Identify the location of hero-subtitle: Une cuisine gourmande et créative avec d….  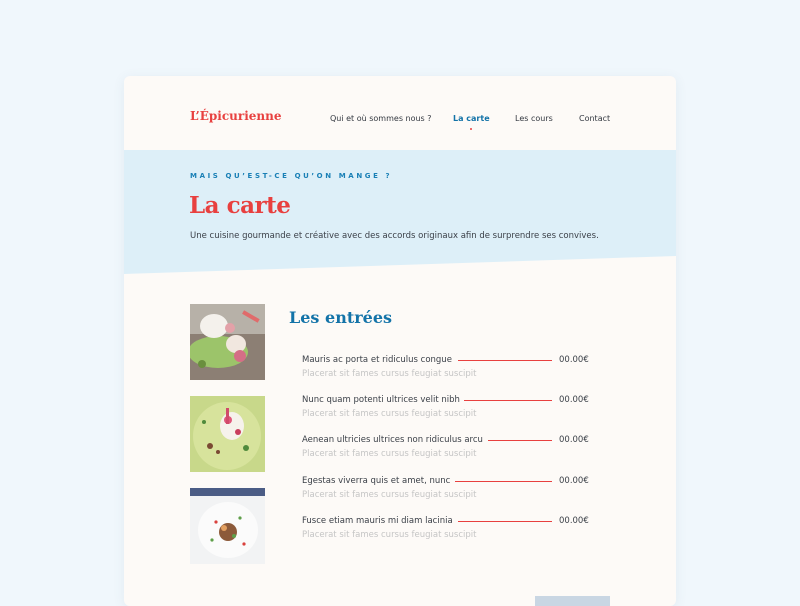
(394, 236).